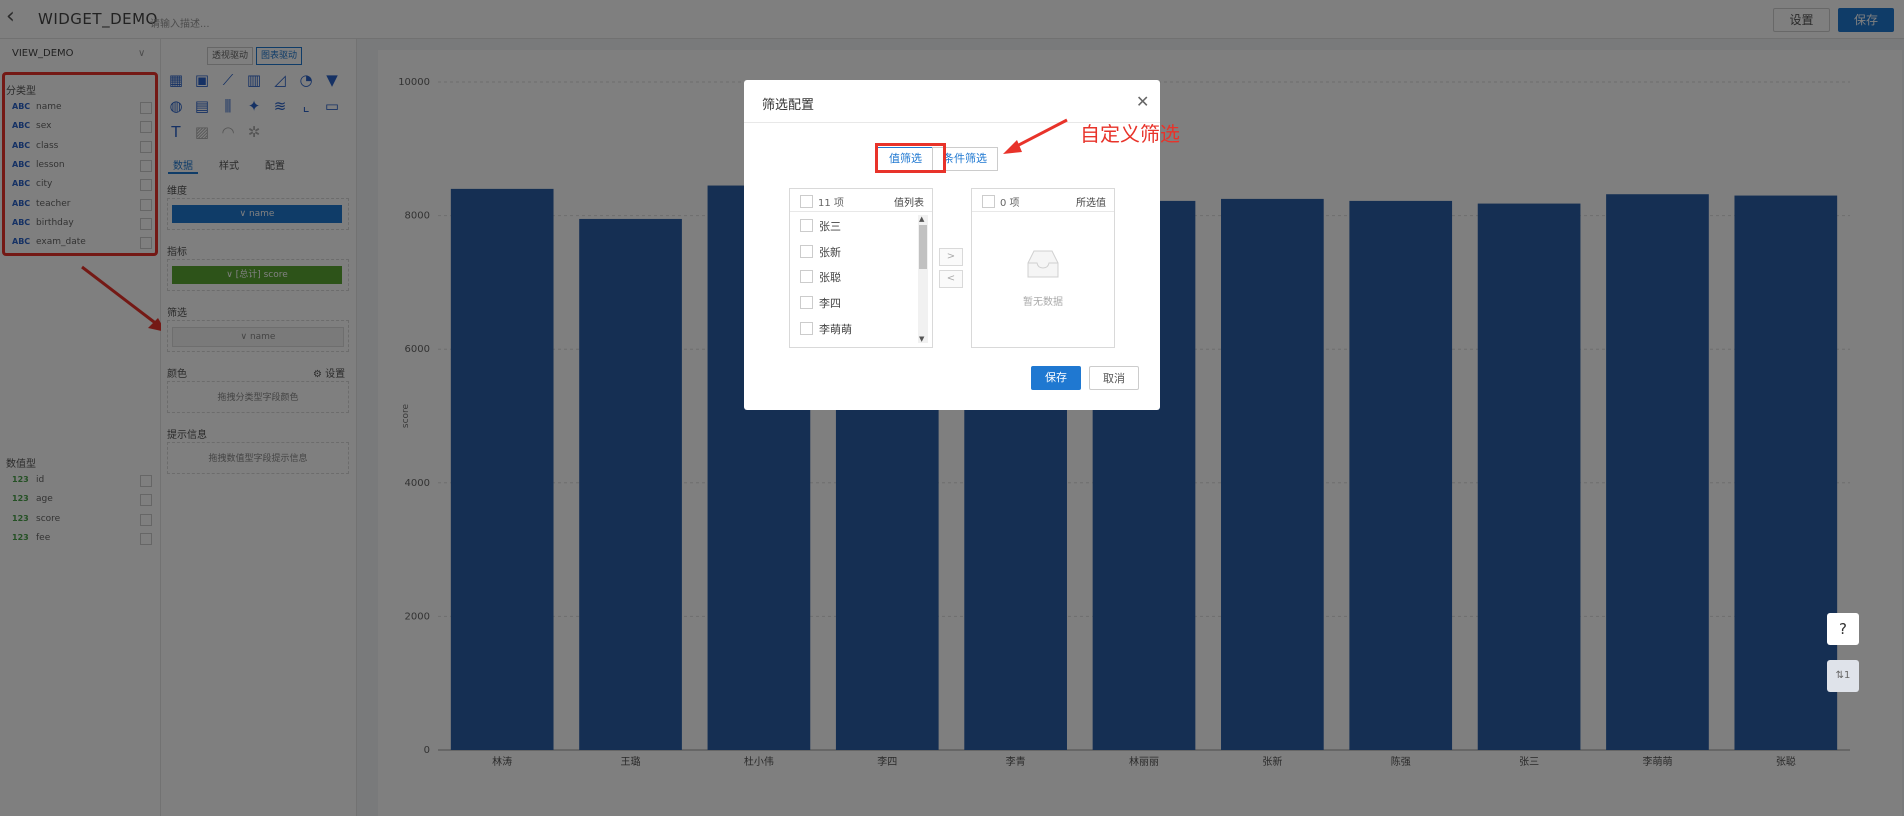 This screenshot has width=1904, height=816. Describe the element at coordinates (830, 277) in the screenshot. I see `item-label: 张聪` at that location.